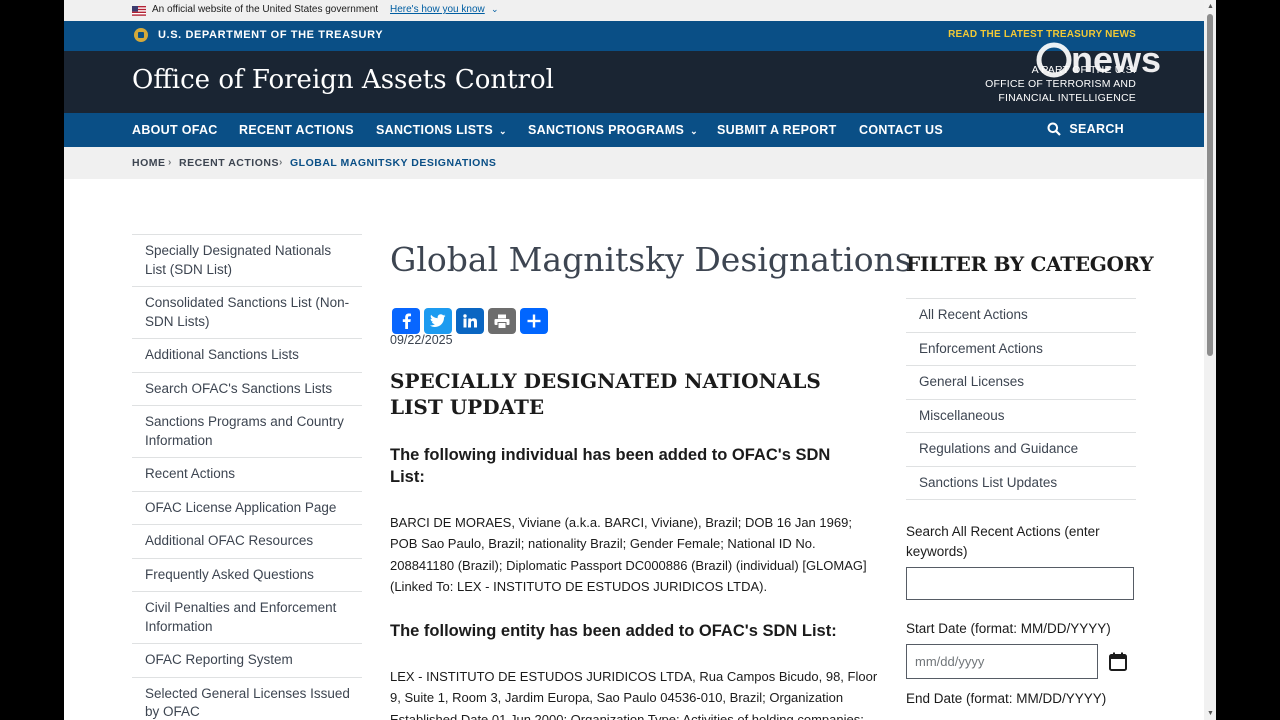 Image resolution: width=1280 pixels, height=720 pixels. What do you see at coordinates (1210, 6) in the screenshot?
I see `scroll-up-icon: ▲` at bounding box center [1210, 6].